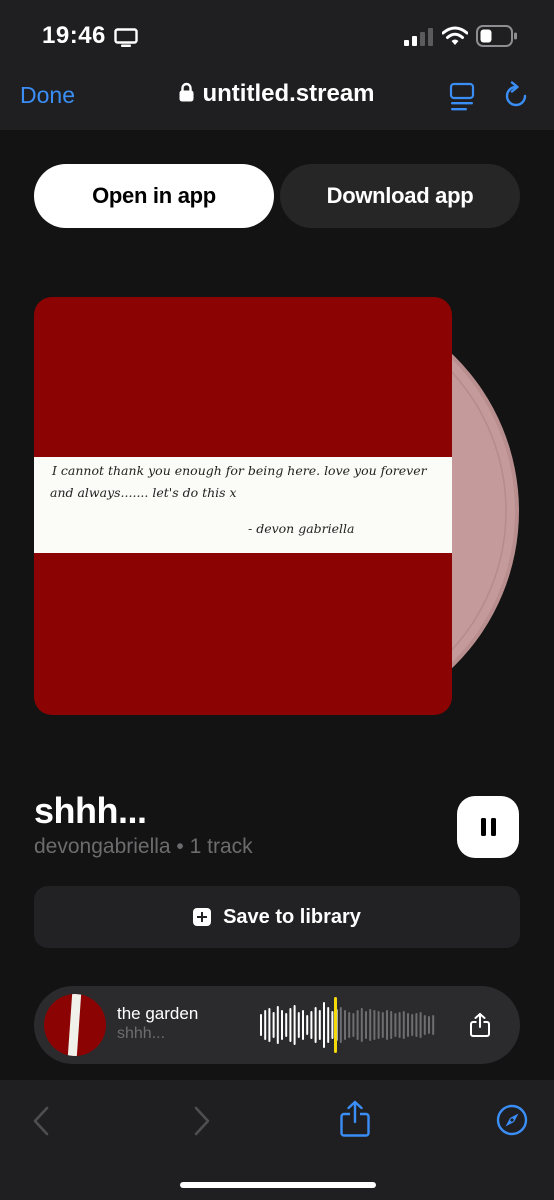 This screenshot has height=1200, width=554. What do you see at coordinates (186, 92) in the screenshot?
I see `lock-icon` at bounding box center [186, 92].